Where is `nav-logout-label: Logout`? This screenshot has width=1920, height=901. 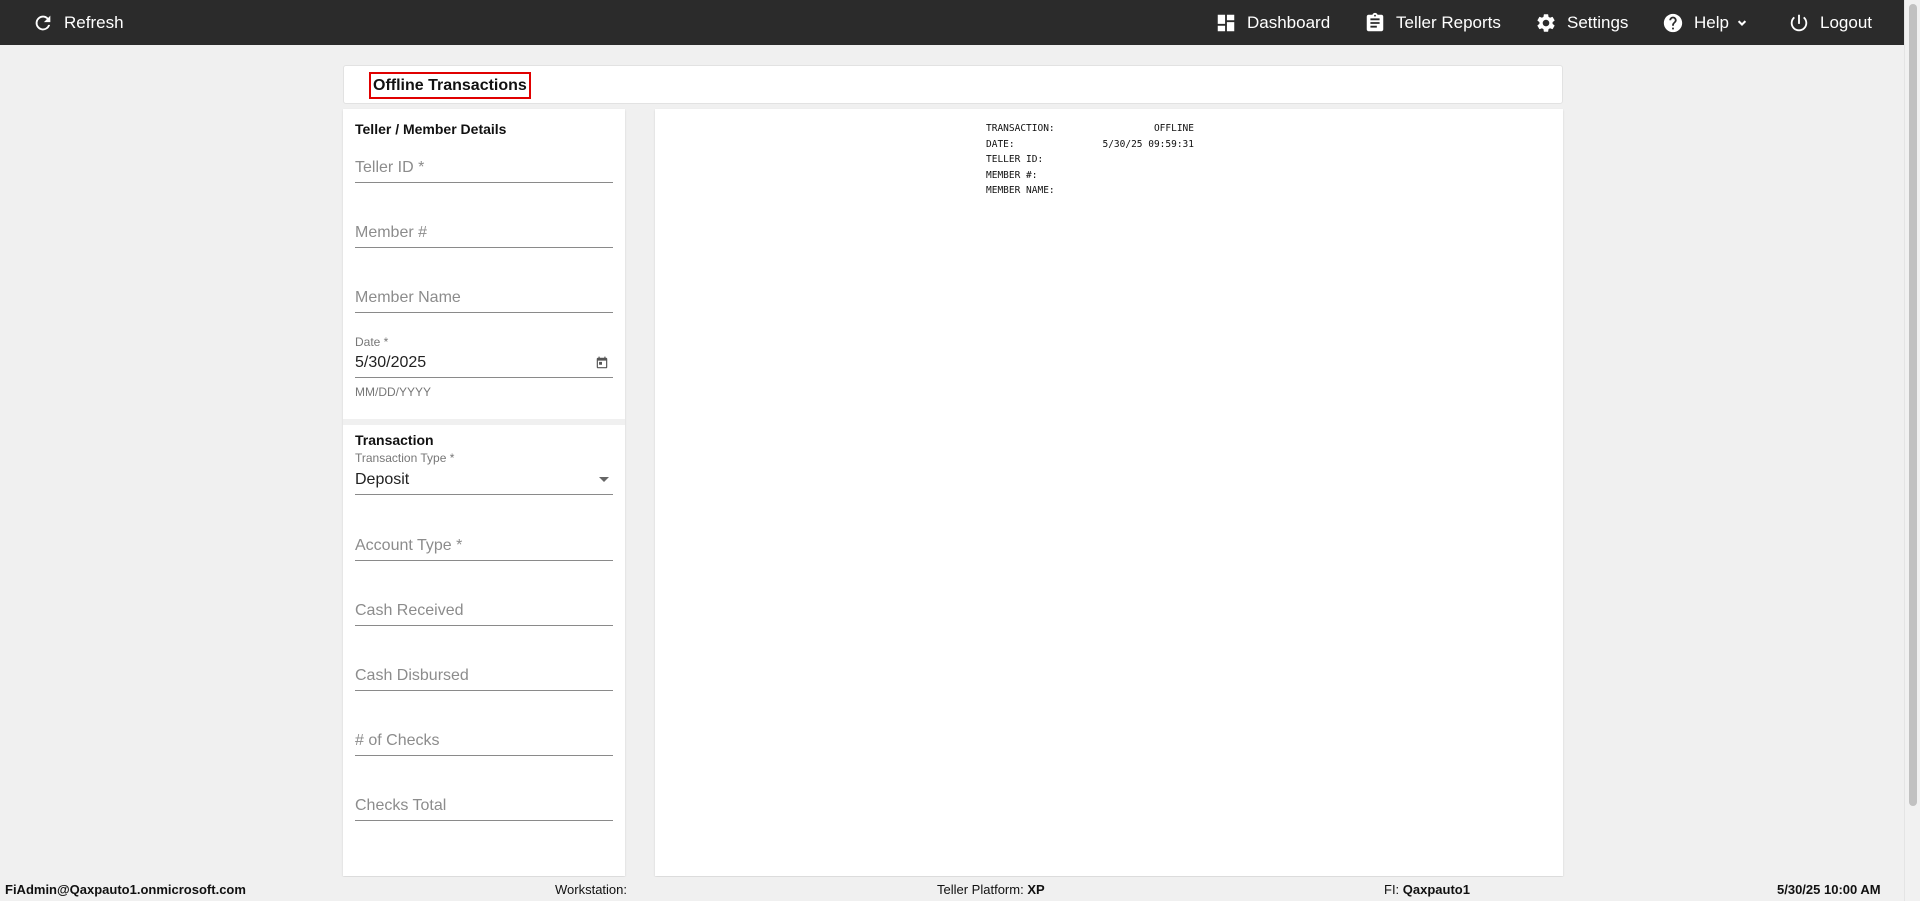
nav-logout-label: Logout is located at coordinates (1846, 22).